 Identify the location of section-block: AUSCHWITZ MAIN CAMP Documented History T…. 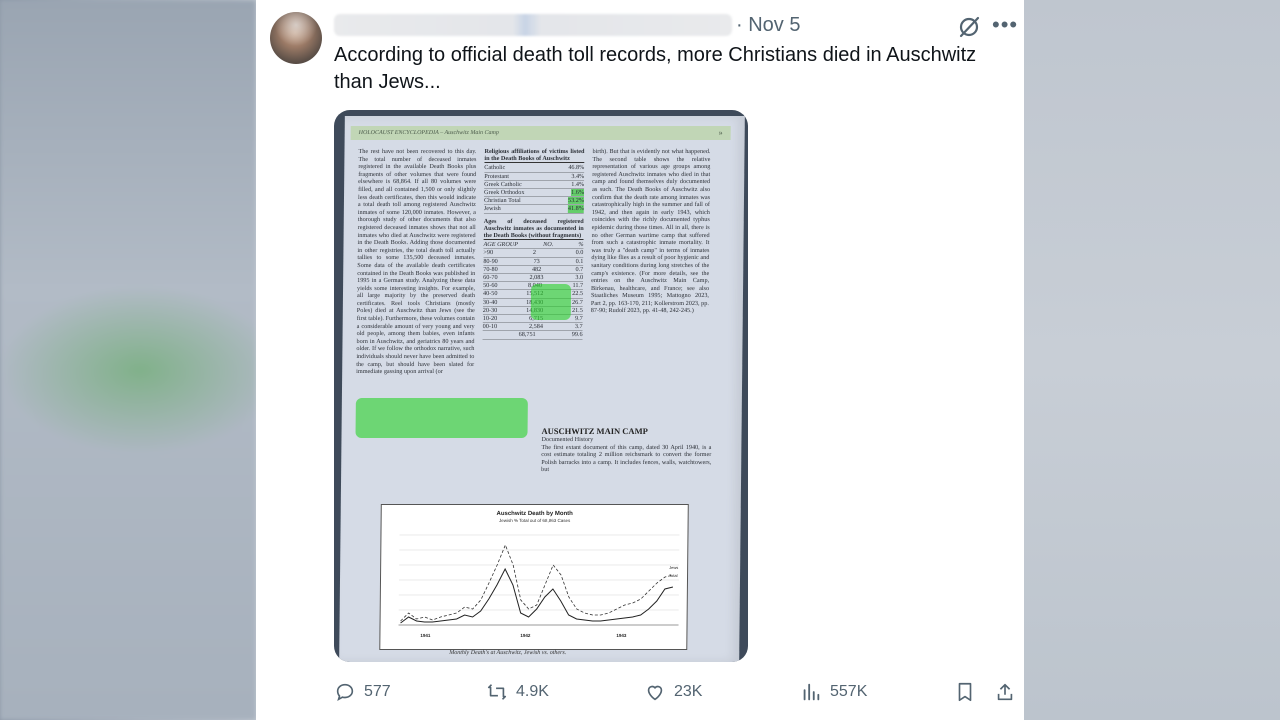
(626, 467).